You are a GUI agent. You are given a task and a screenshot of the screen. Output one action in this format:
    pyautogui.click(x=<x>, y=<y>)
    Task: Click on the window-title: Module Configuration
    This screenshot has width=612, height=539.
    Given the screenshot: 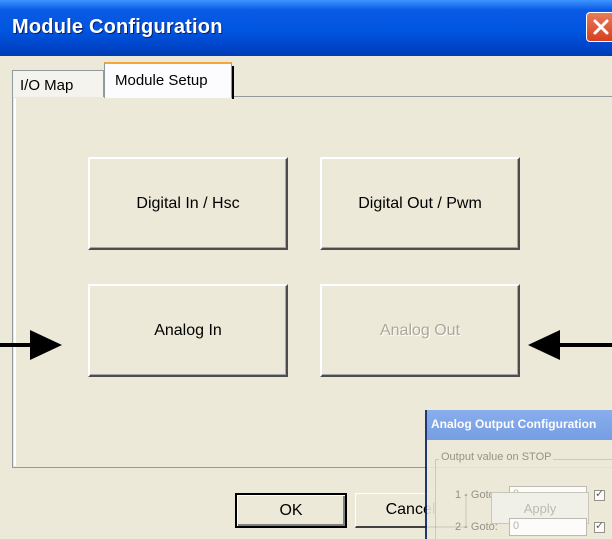 What is the action you would take?
    pyautogui.click(x=117, y=27)
    